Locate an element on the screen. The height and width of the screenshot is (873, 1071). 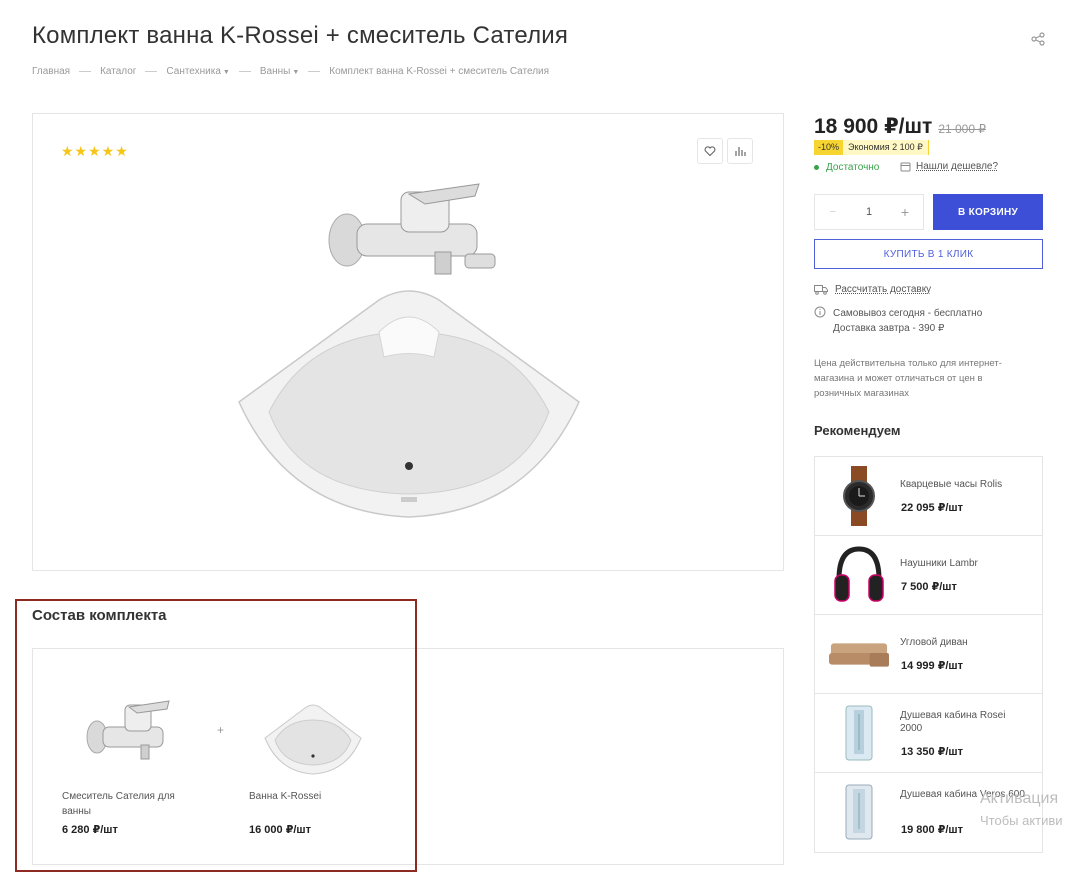
breadcrumb-home: Главная is located at coordinates (51, 71).